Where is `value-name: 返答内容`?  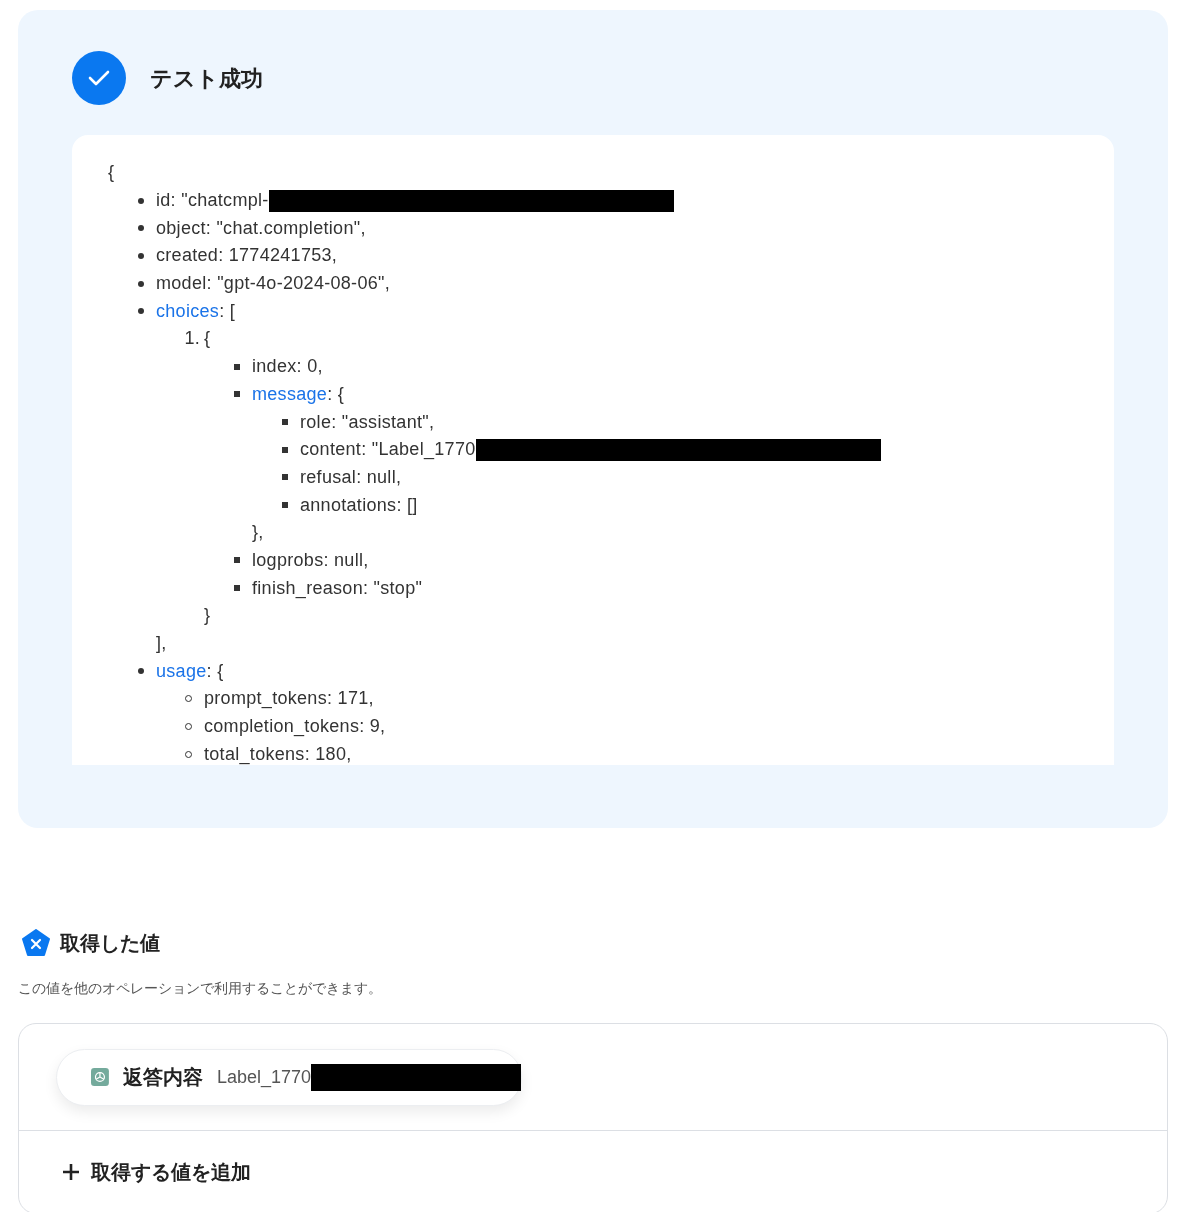
value-name: 返答内容 is located at coordinates (162, 1077).